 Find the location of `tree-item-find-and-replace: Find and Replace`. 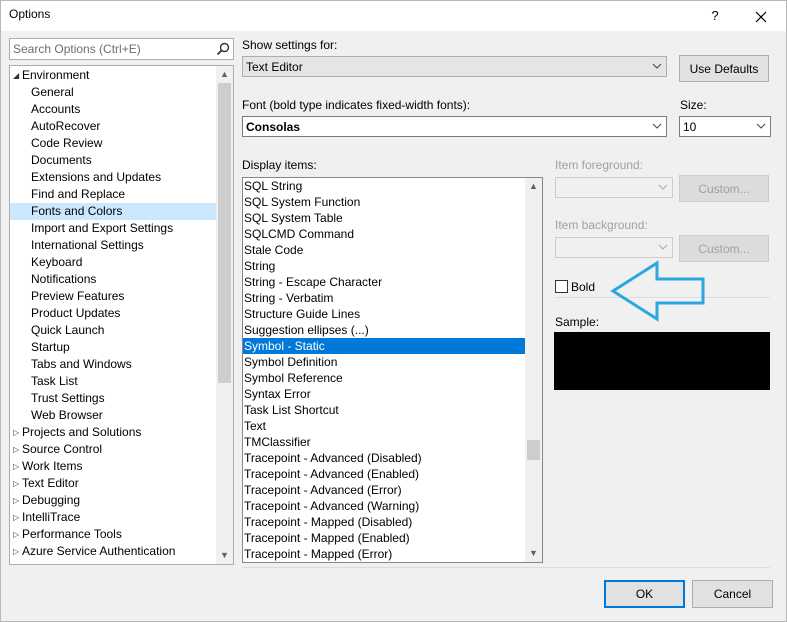

tree-item-find-and-replace: Find and Replace is located at coordinates (113, 194).